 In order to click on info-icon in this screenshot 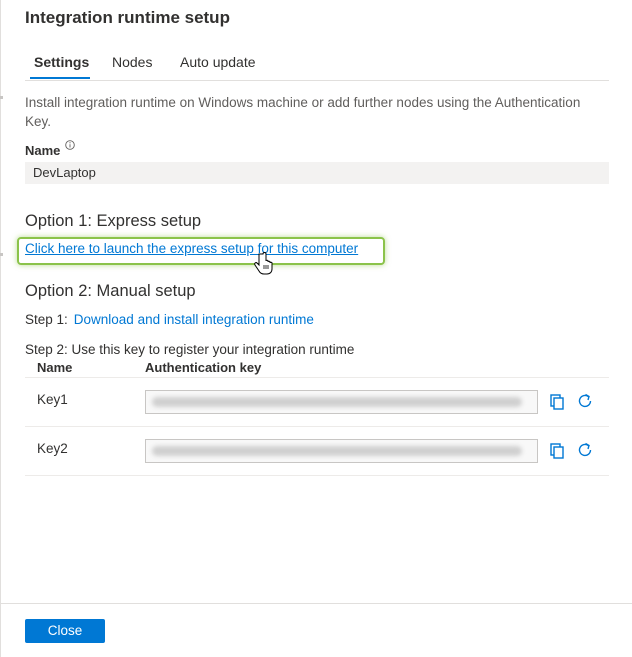, I will do `click(70, 145)`.